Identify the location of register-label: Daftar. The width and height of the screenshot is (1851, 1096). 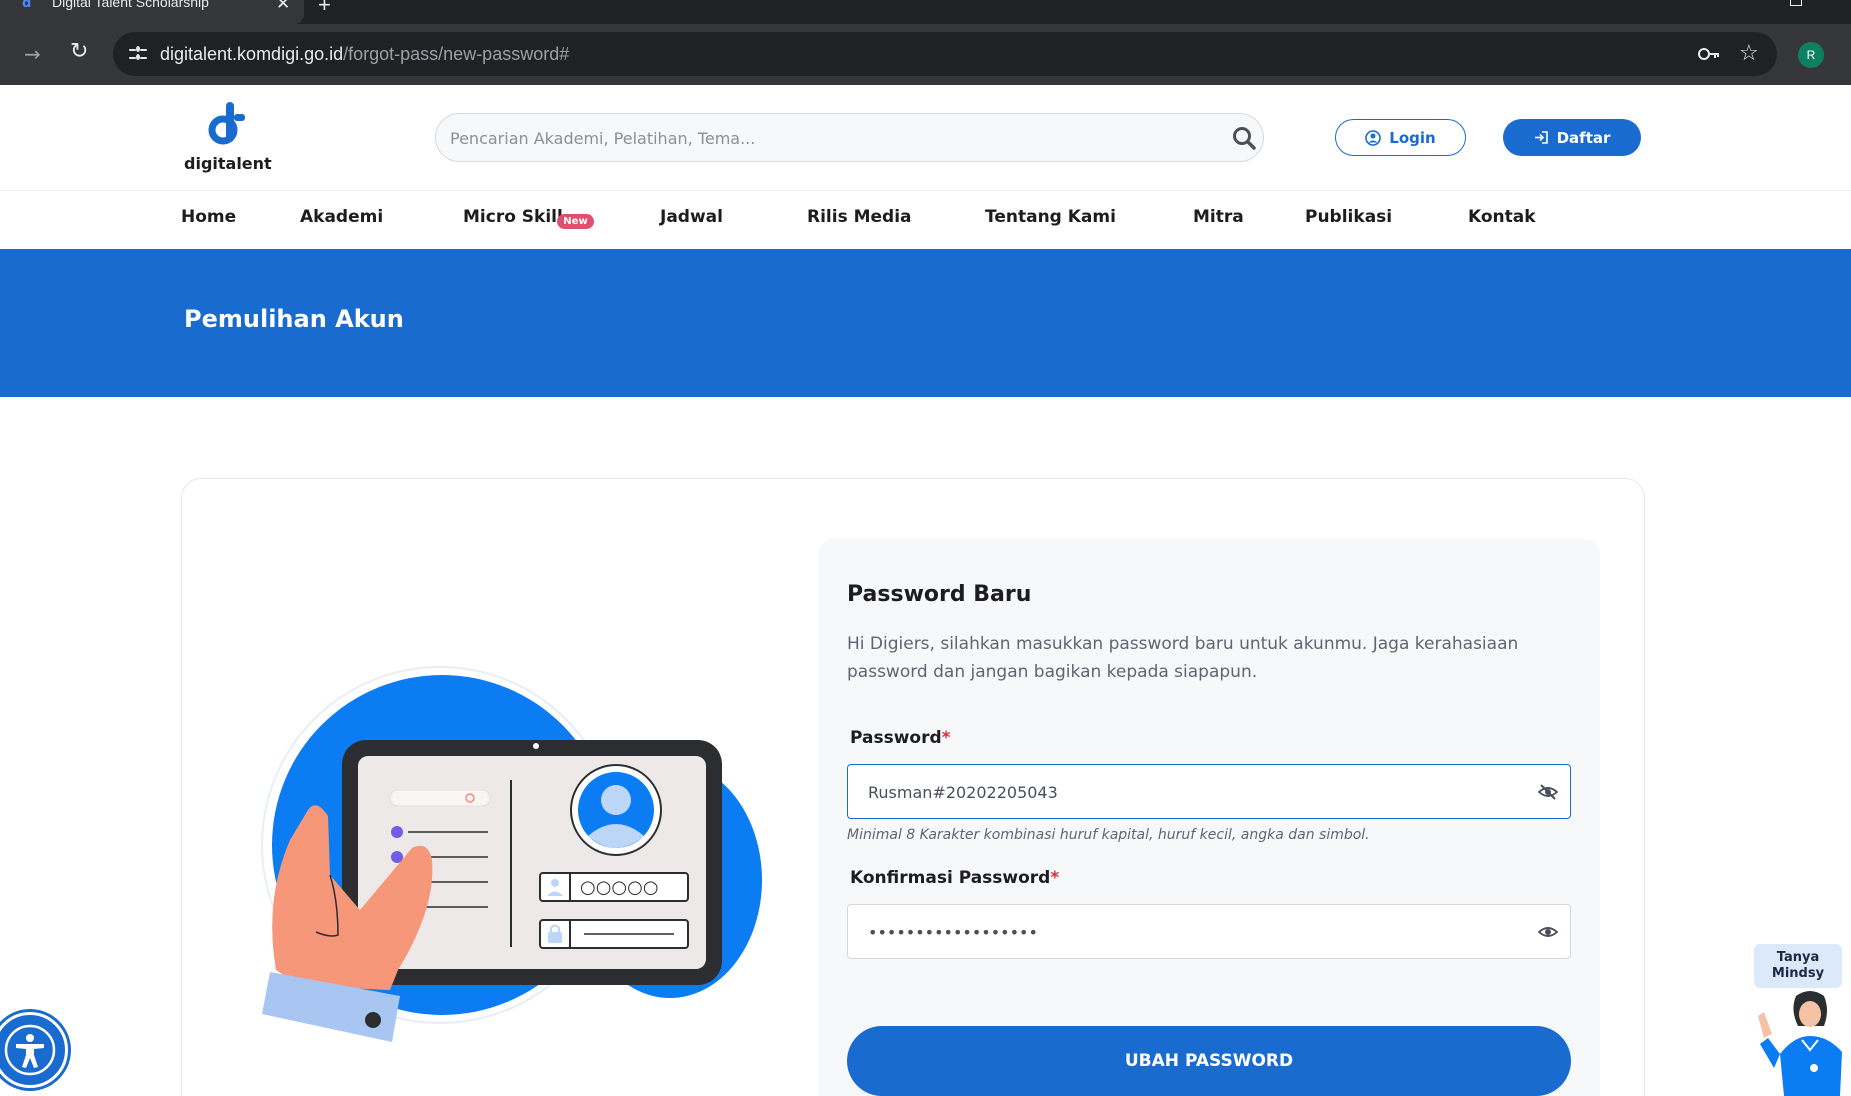
(1583, 137).